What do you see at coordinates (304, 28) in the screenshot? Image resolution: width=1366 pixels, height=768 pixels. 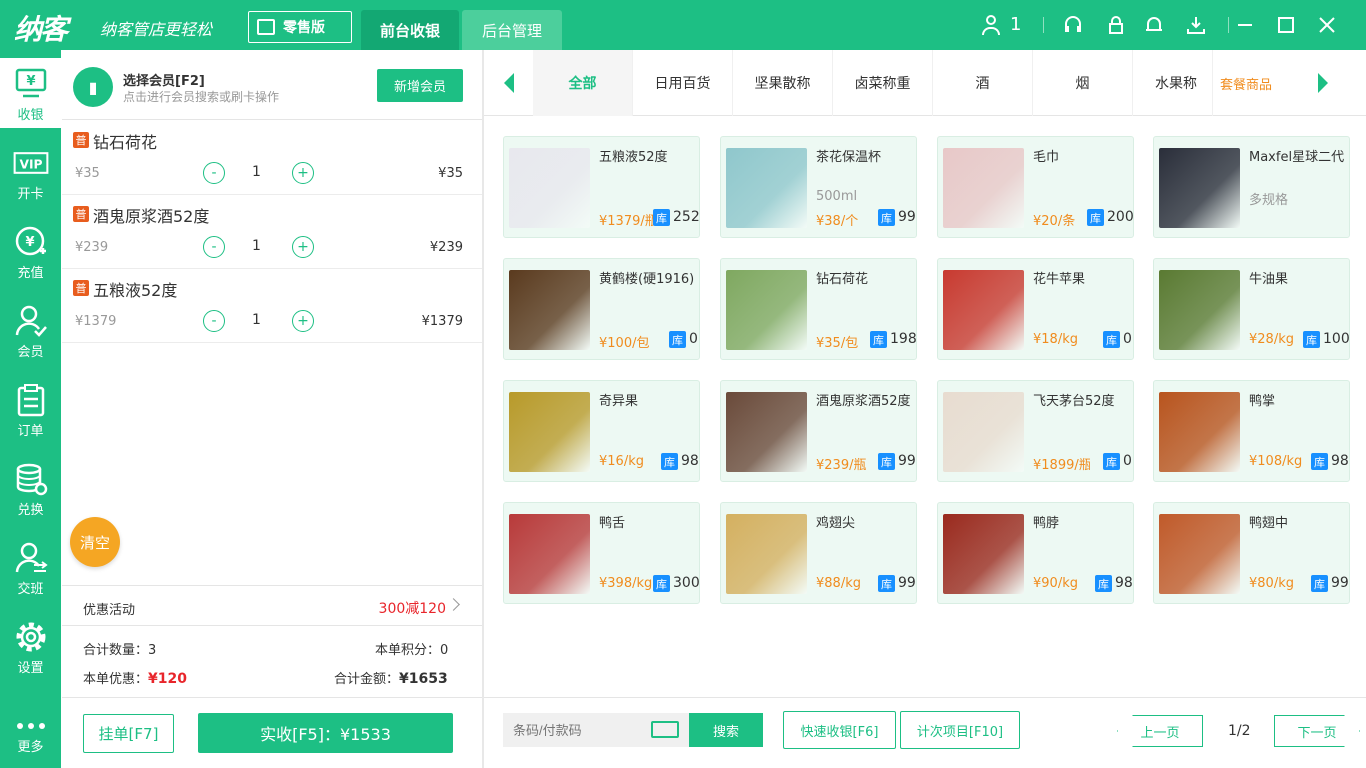 I see `edition-label: 零售版` at bounding box center [304, 28].